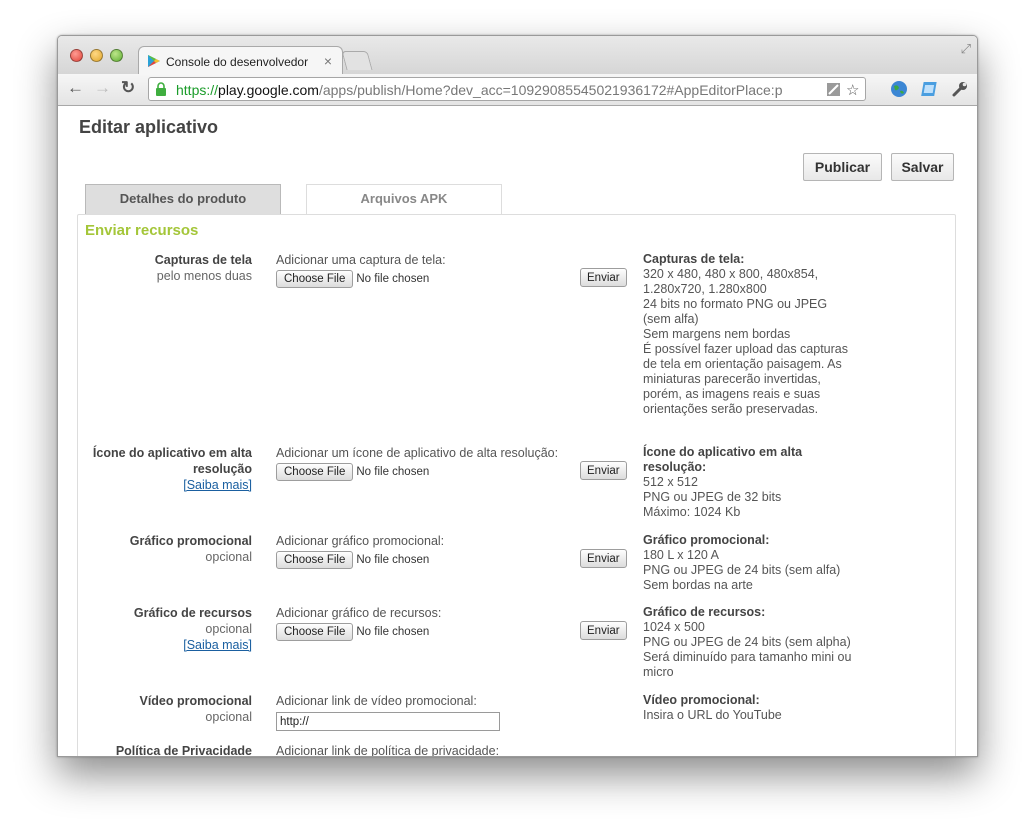  I want to click on page-action-icon, so click(833, 89).